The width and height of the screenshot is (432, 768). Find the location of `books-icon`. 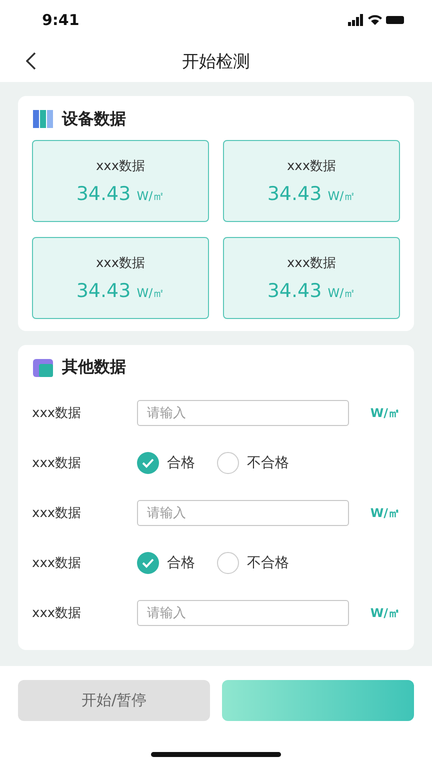

books-icon is located at coordinates (43, 119).